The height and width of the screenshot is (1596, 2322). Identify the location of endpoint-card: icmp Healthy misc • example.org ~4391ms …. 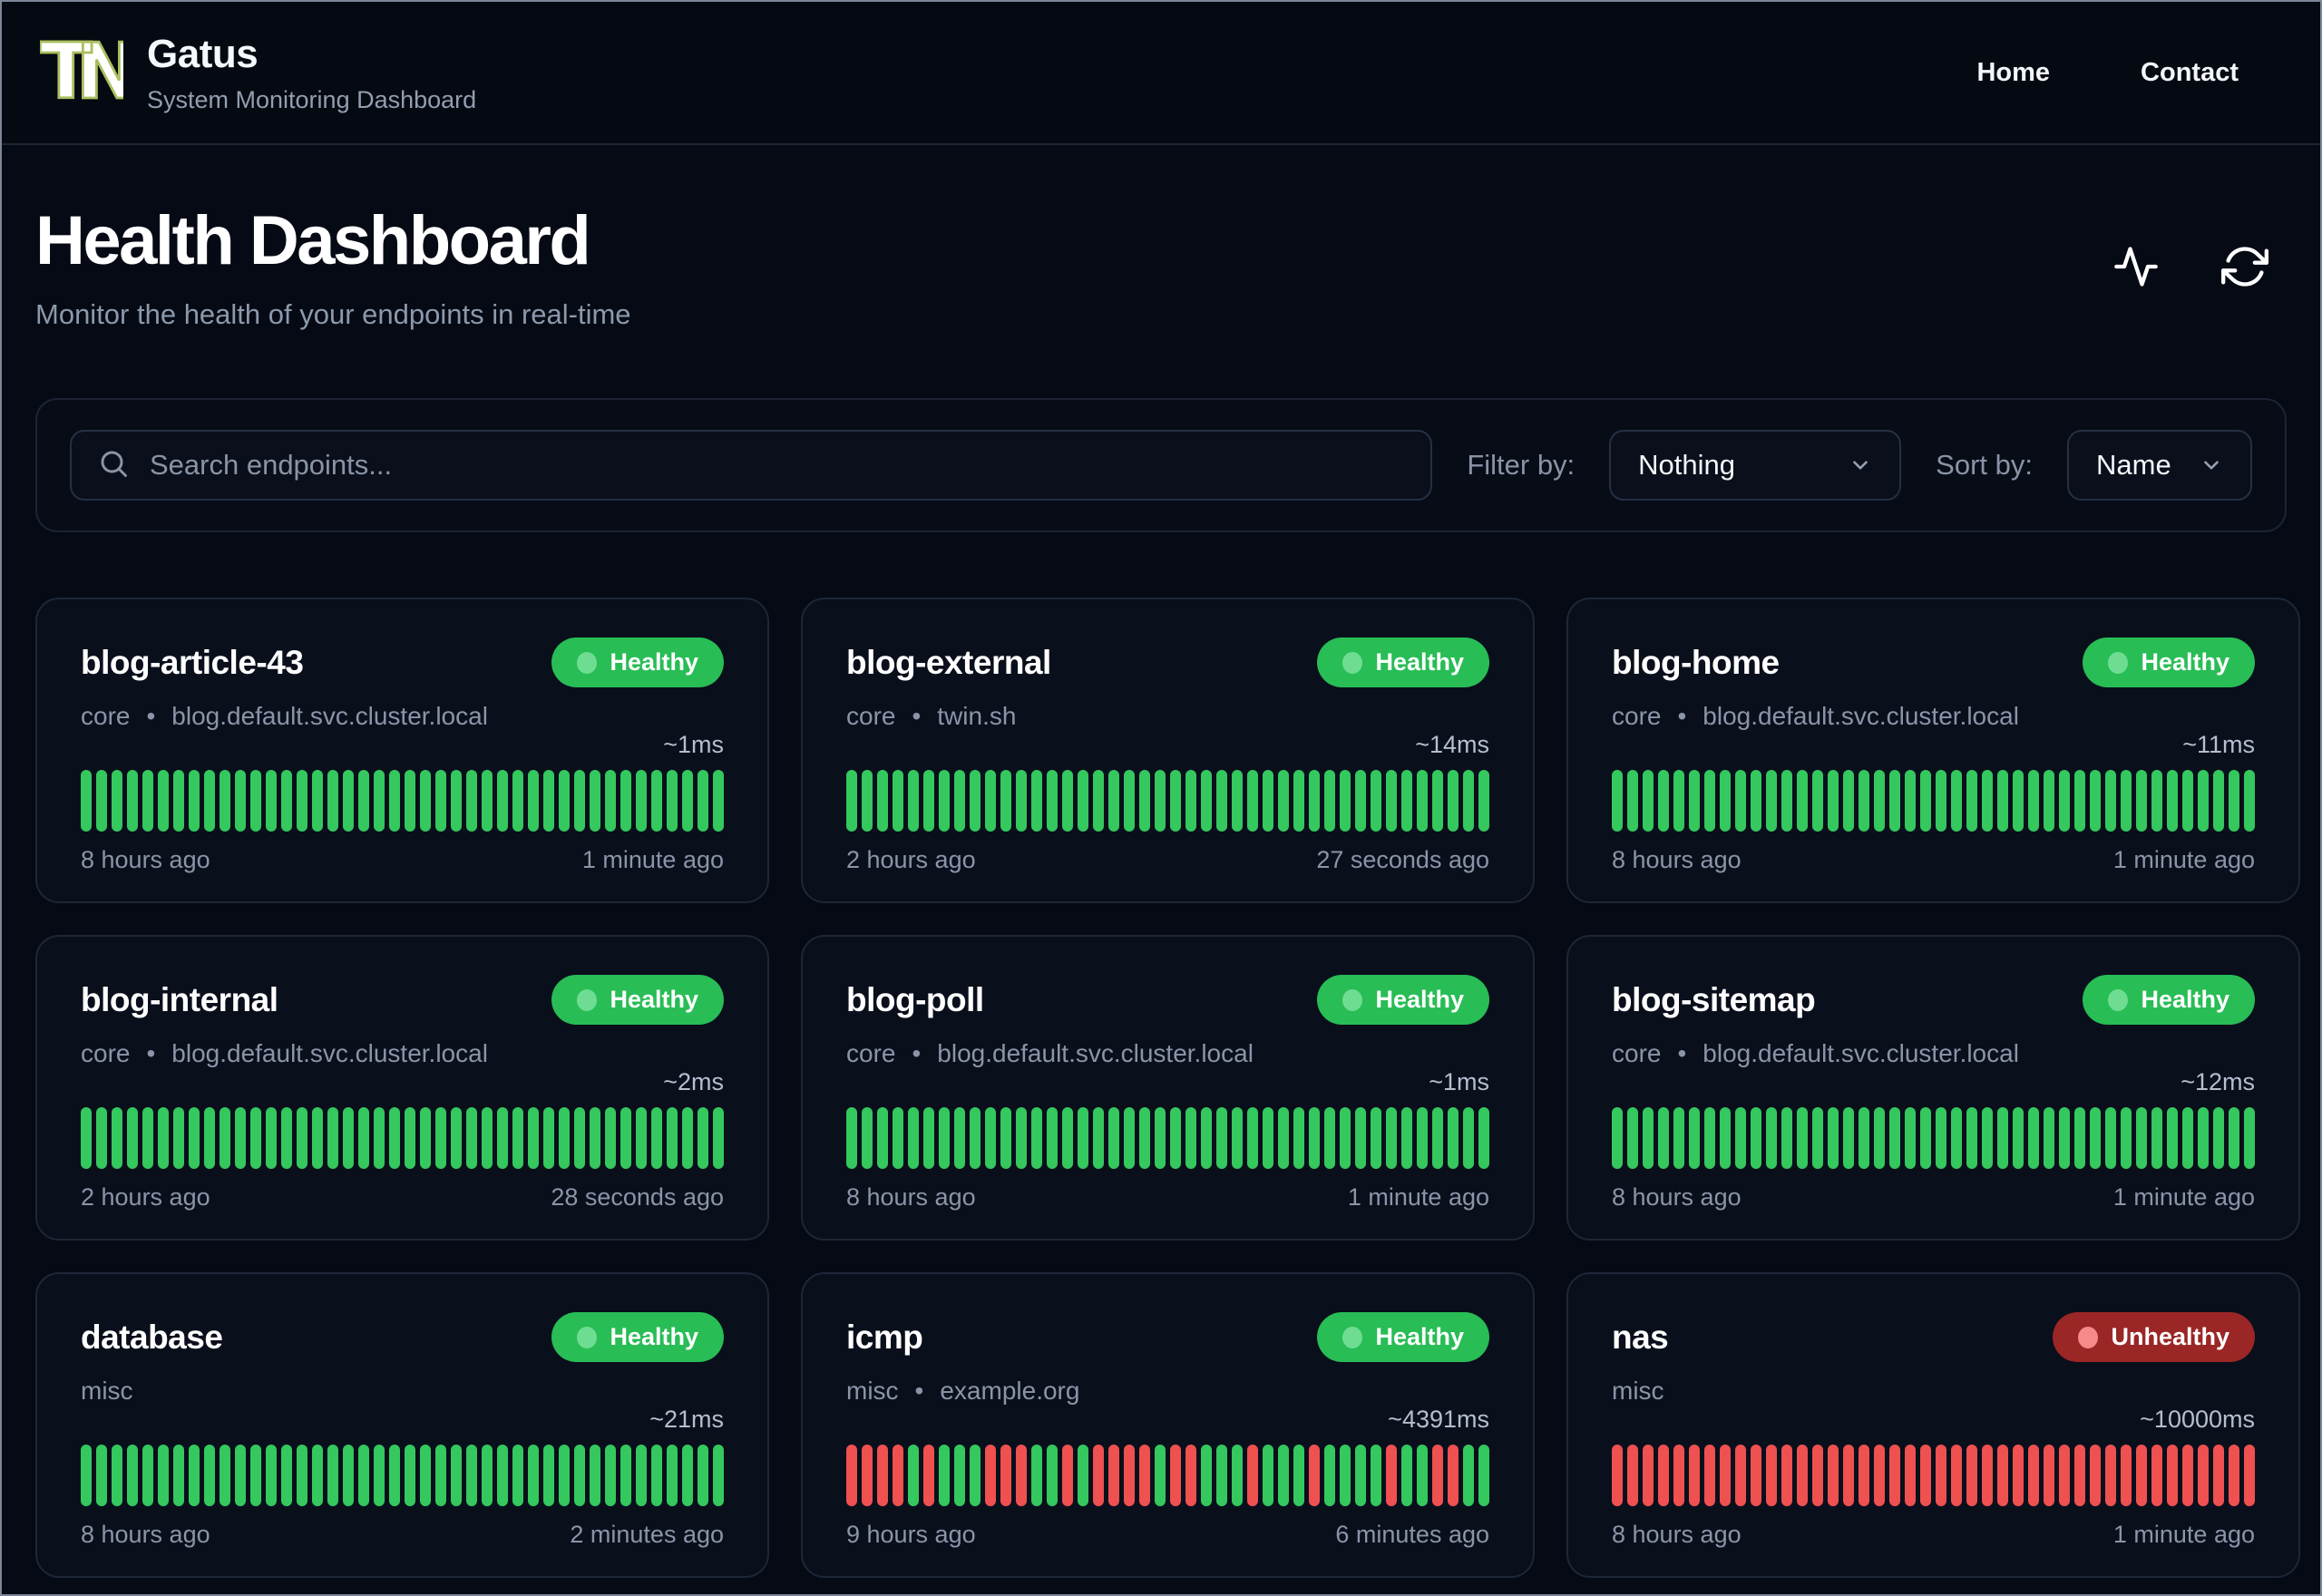
(1168, 1425).